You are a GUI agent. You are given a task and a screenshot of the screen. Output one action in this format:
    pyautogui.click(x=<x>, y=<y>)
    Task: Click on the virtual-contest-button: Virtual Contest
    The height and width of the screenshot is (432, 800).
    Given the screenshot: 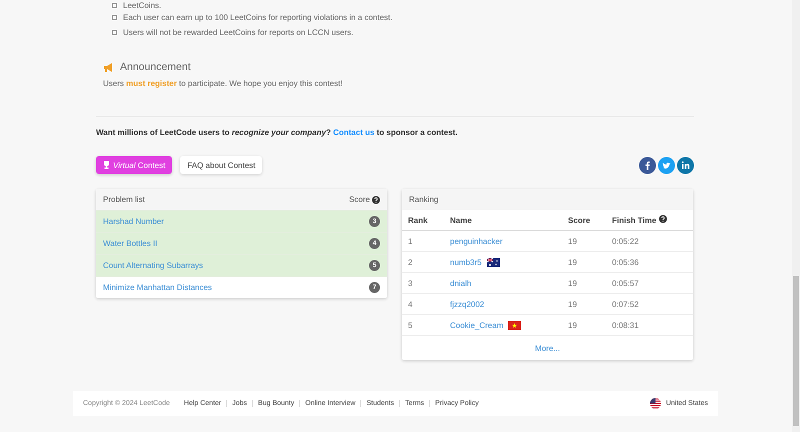 What is the action you would take?
    pyautogui.click(x=134, y=165)
    